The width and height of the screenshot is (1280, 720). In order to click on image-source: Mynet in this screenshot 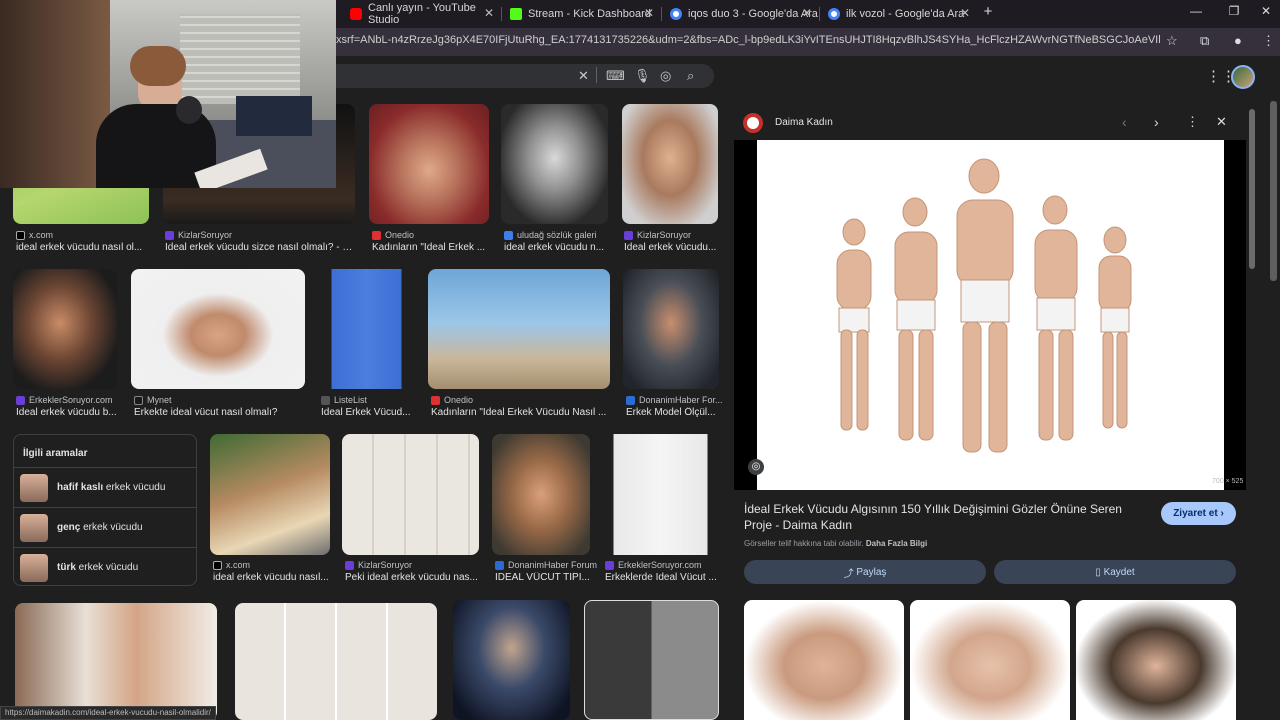, I will do `click(153, 400)`.